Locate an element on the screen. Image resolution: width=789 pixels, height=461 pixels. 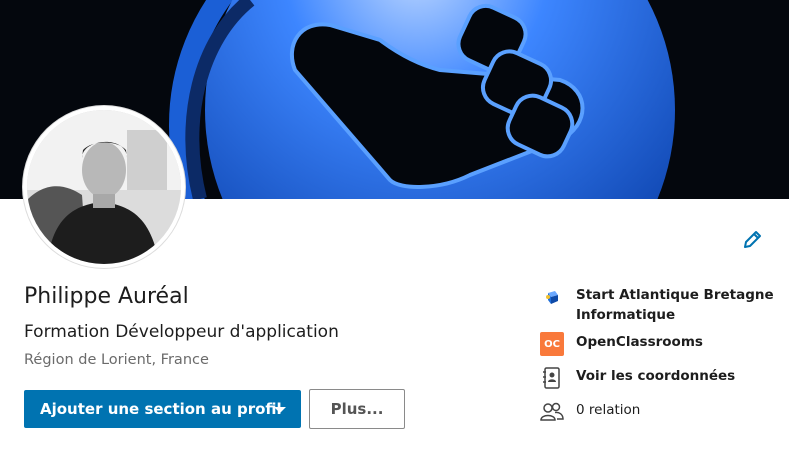
contact-info-label: Voir les coordonnées is located at coordinates (656, 376).